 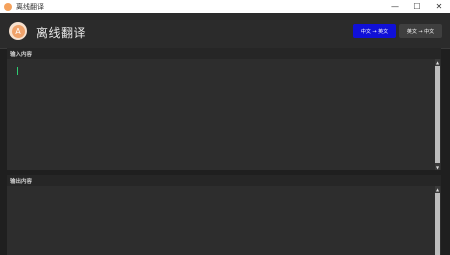 What do you see at coordinates (437, 167) in the screenshot?
I see `scroll-down-icon: ▼` at bounding box center [437, 167].